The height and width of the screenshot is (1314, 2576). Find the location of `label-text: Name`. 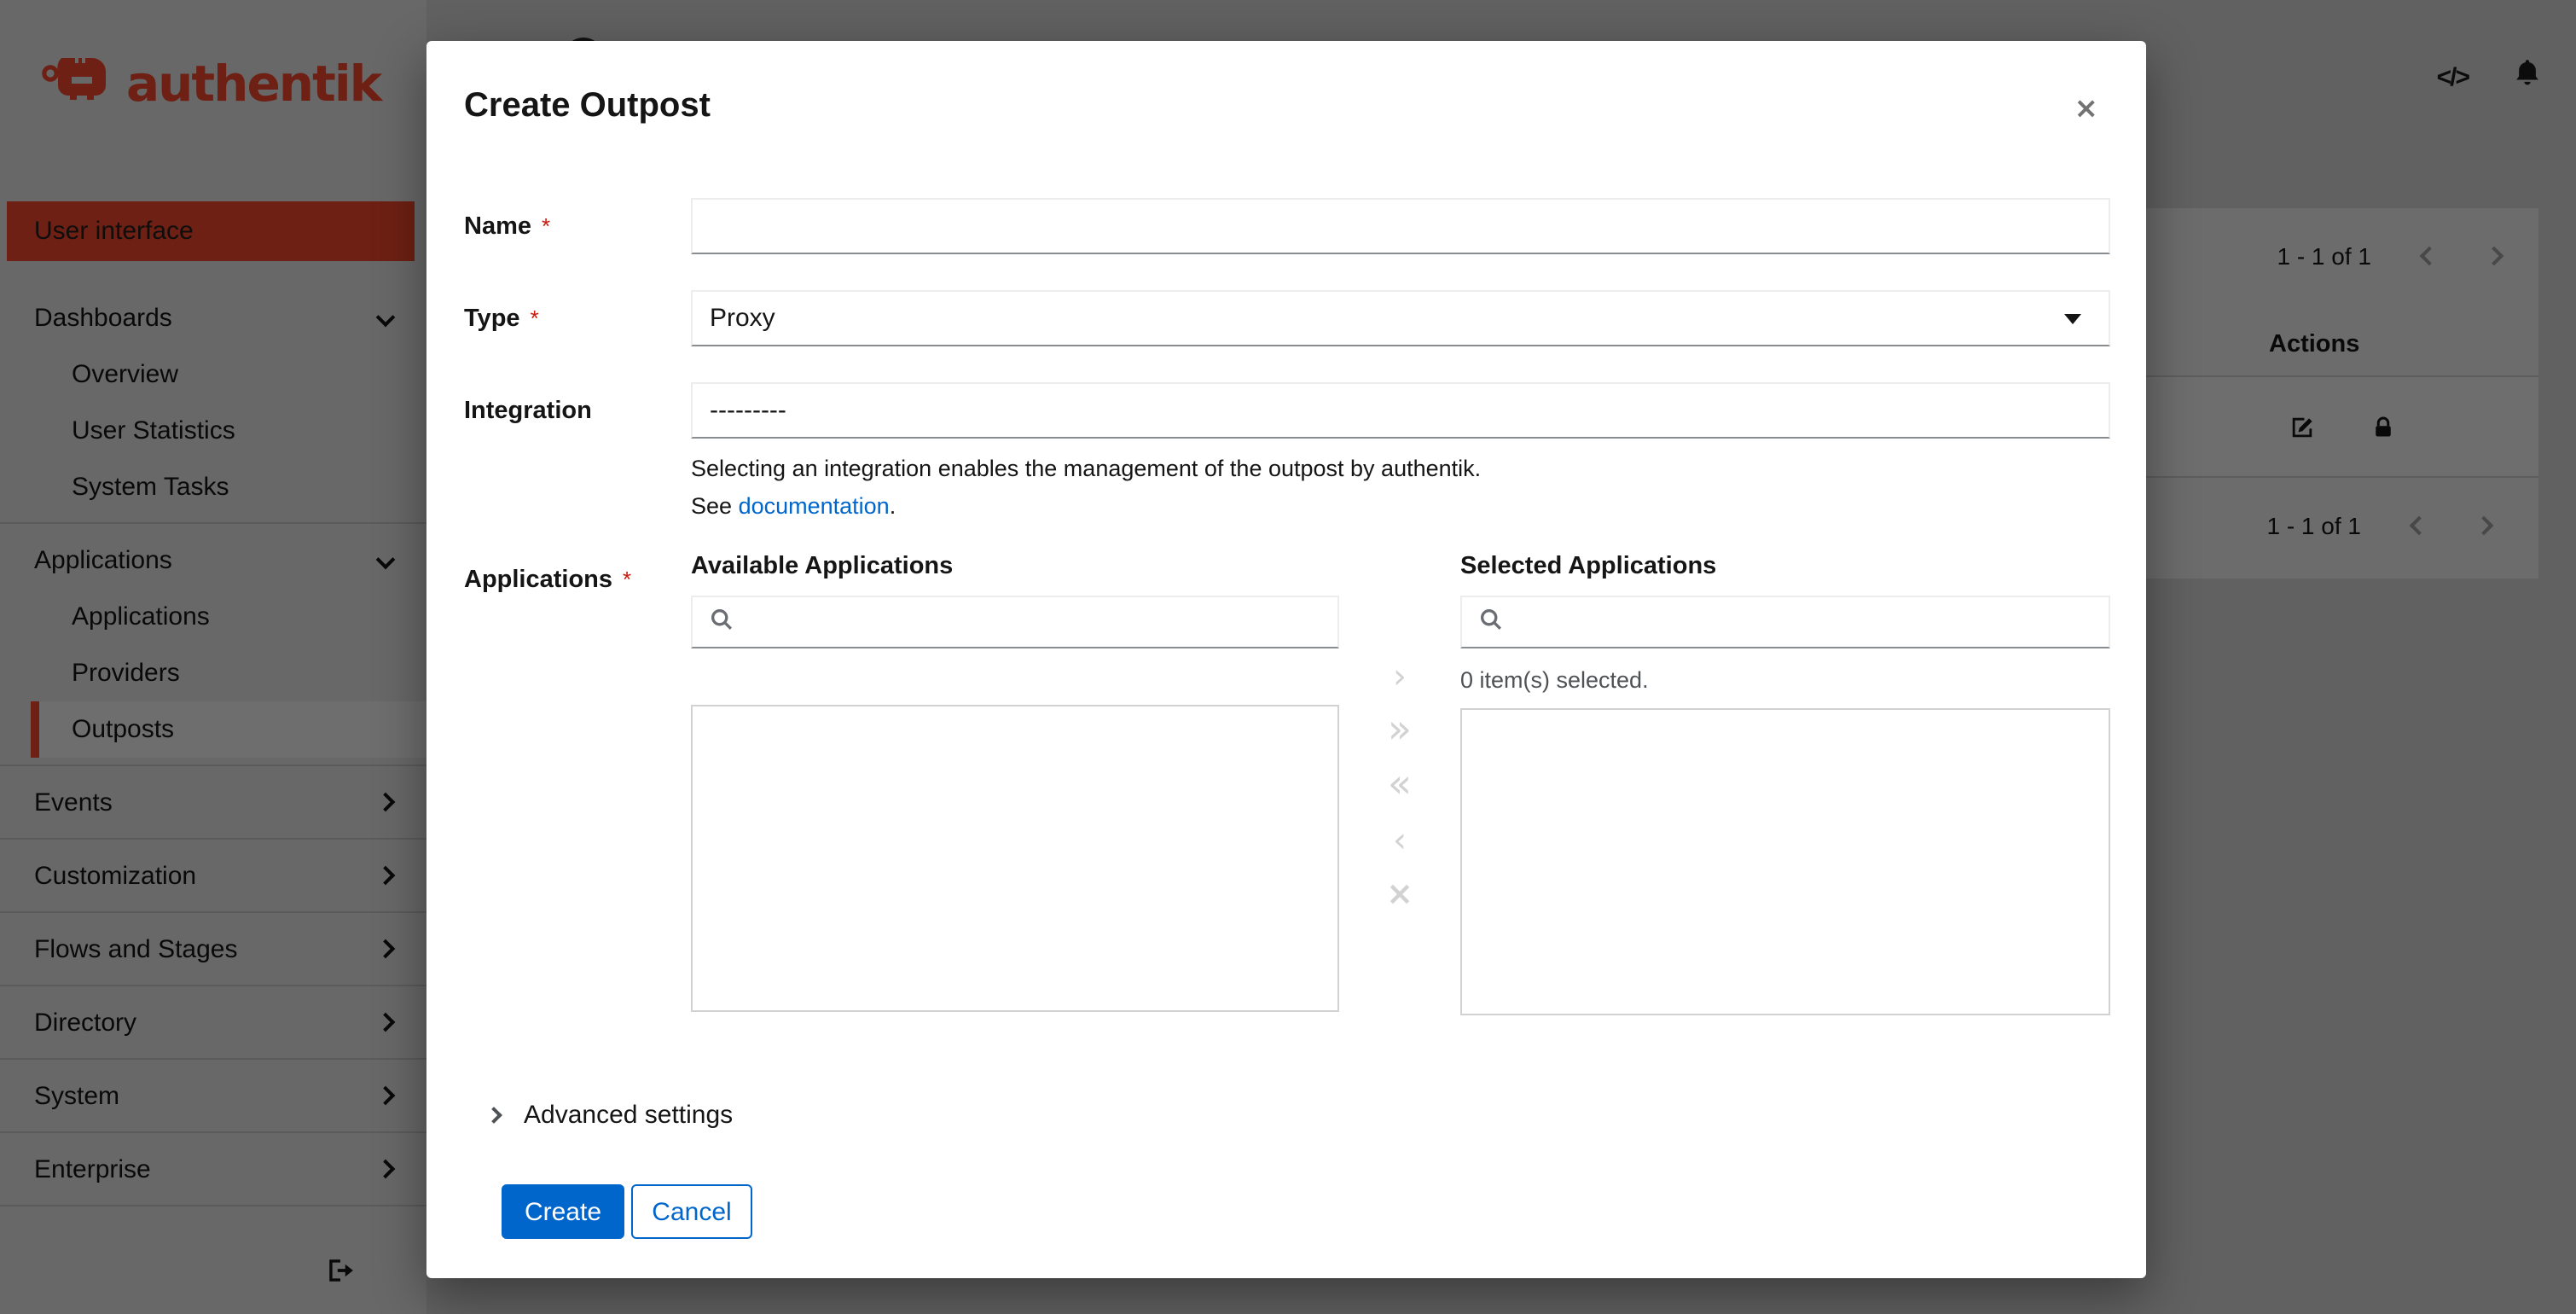

label-text: Name is located at coordinates (497, 226).